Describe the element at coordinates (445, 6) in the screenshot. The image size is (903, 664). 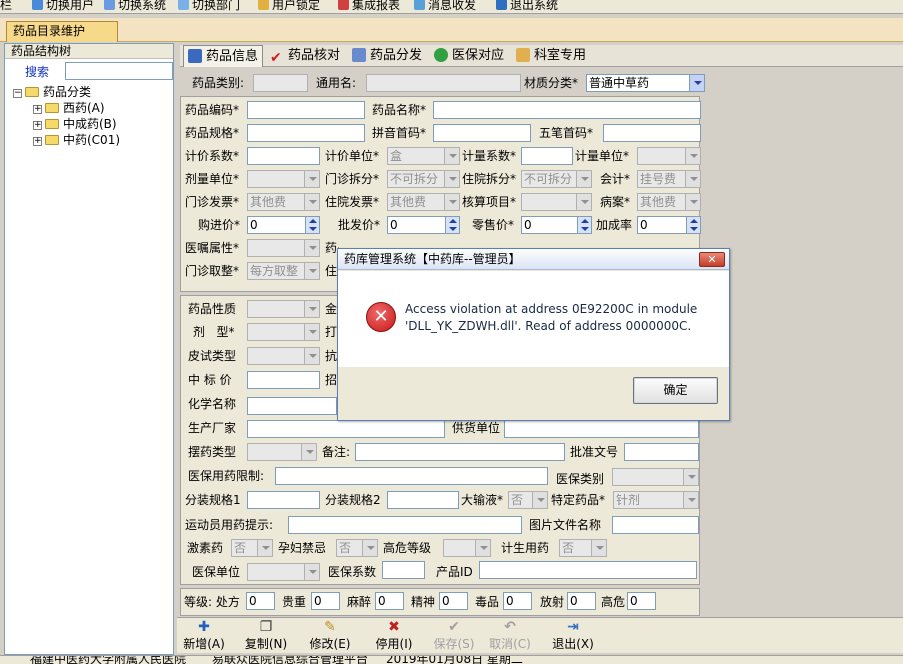
I see `menu-item-messages: 消息收发` at that location.